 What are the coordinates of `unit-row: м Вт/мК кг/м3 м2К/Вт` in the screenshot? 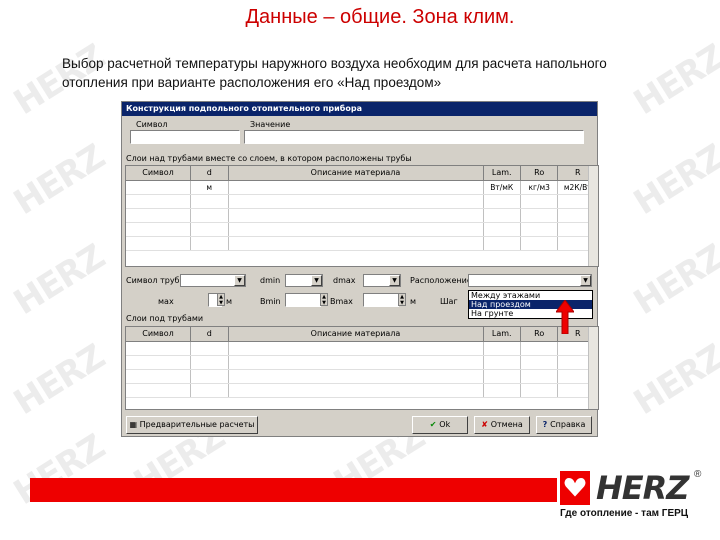 It's located at (362, 187).